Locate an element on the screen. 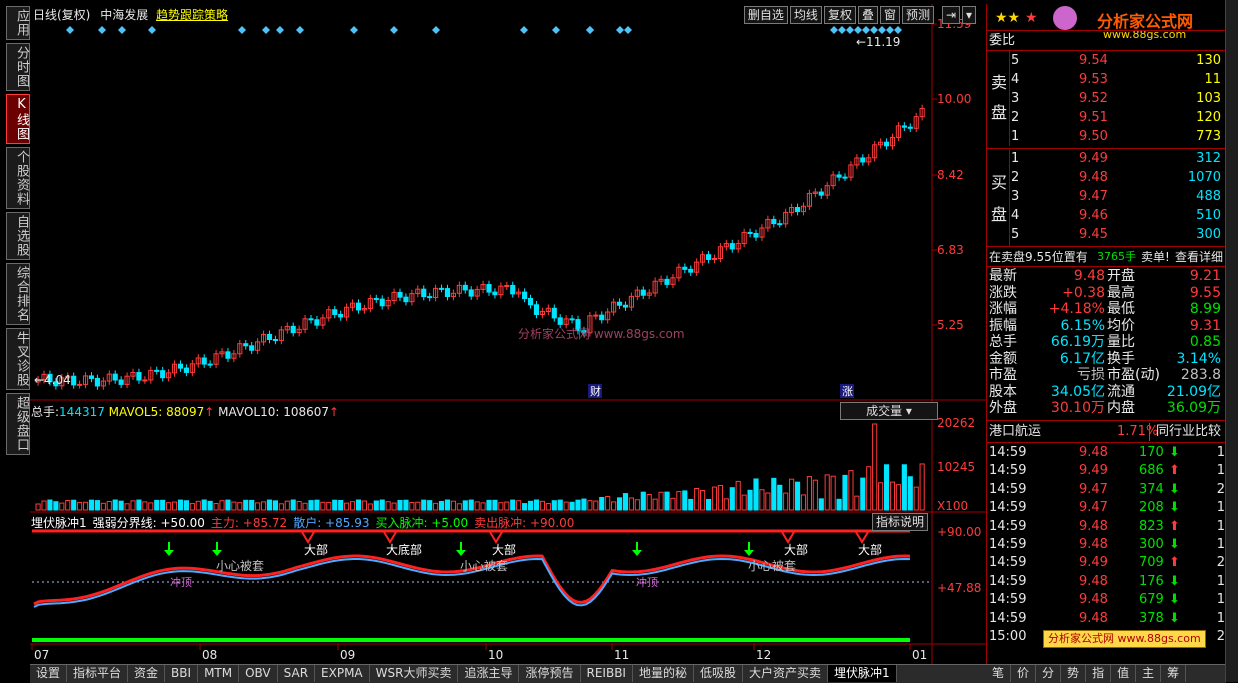 The image size is (1238, 683). weibi-row: 委比 is located at coordinates (1107, 41).